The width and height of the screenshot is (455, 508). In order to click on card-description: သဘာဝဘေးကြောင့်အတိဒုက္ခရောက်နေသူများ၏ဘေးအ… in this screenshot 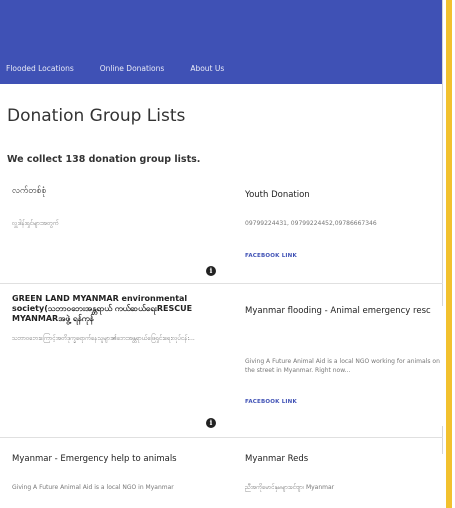, I will do `click(103, 338)`.